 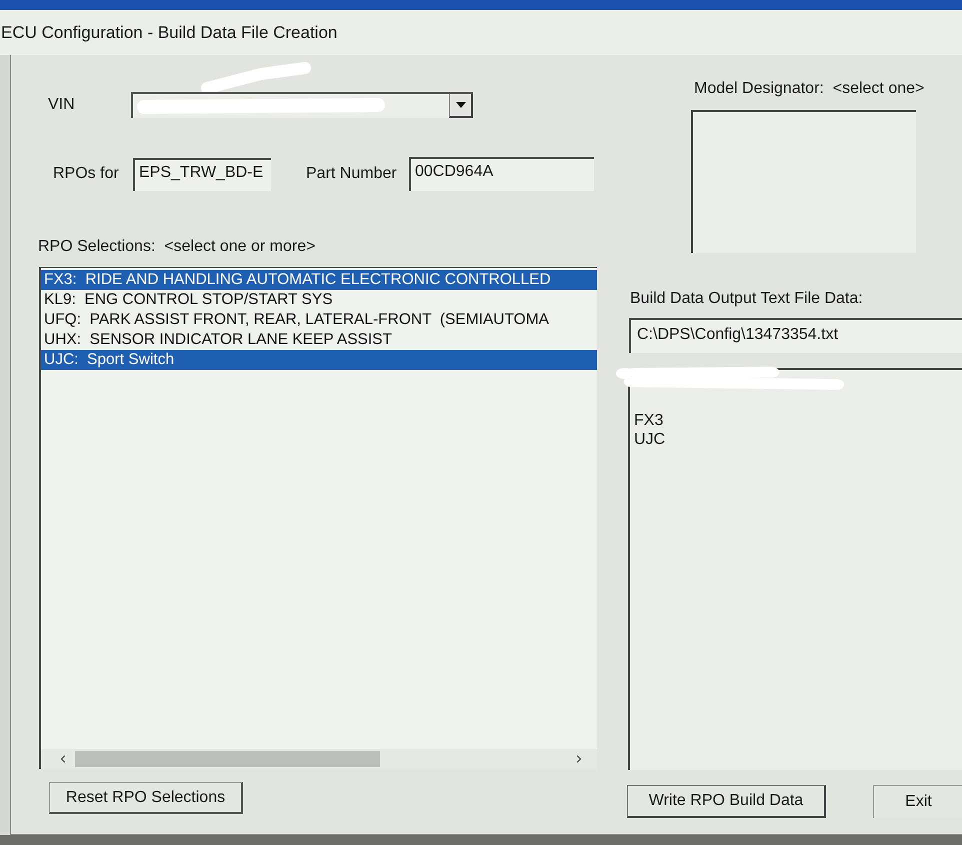 What do you see at coordinates (649, 420) in the screenshot?
I see `output-text-line: FX3` at bounding box center [649, 420].